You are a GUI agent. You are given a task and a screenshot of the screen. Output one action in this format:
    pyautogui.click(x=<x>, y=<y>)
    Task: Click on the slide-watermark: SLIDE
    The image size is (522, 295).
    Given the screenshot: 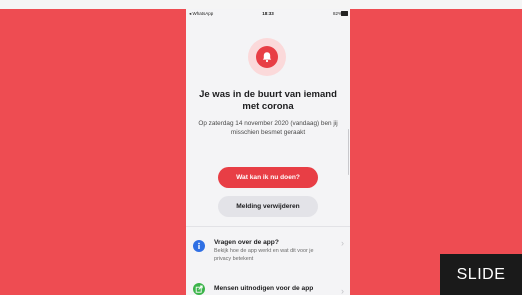 What is the action you would take?
    pyautogui.click(x=481, y=274)
    